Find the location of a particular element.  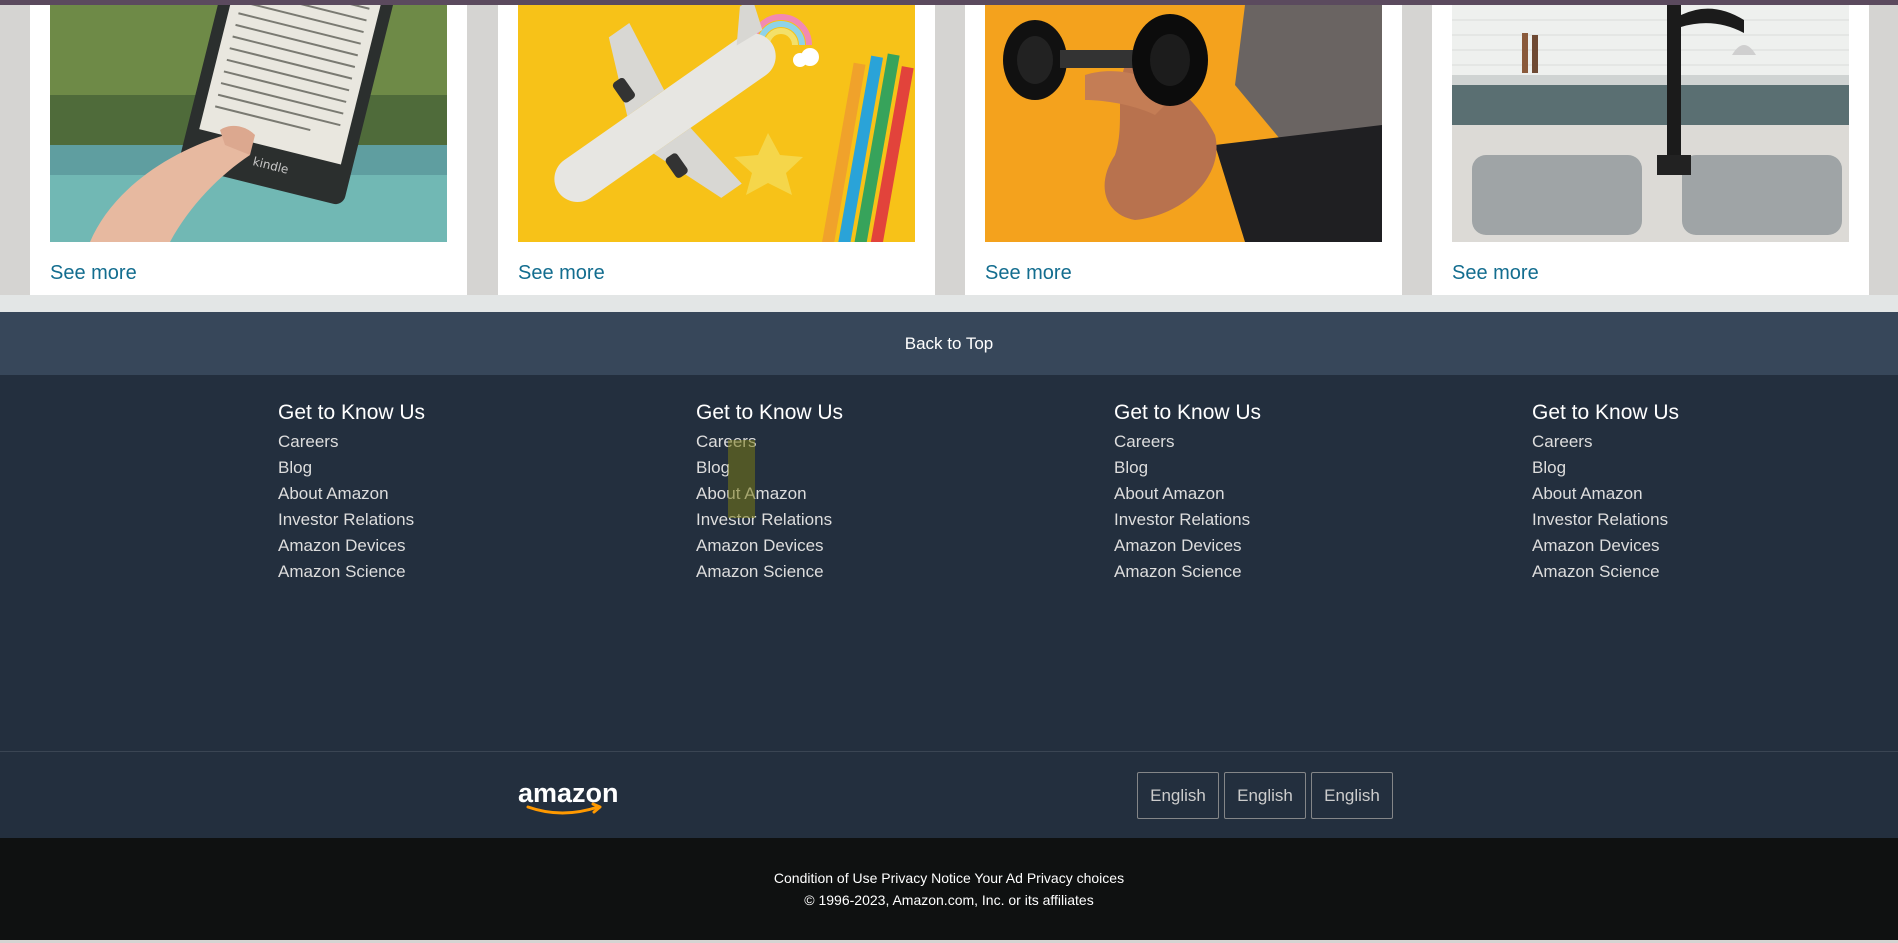

kindle-reader-photo: kindle is located at coordinates (248, 123).